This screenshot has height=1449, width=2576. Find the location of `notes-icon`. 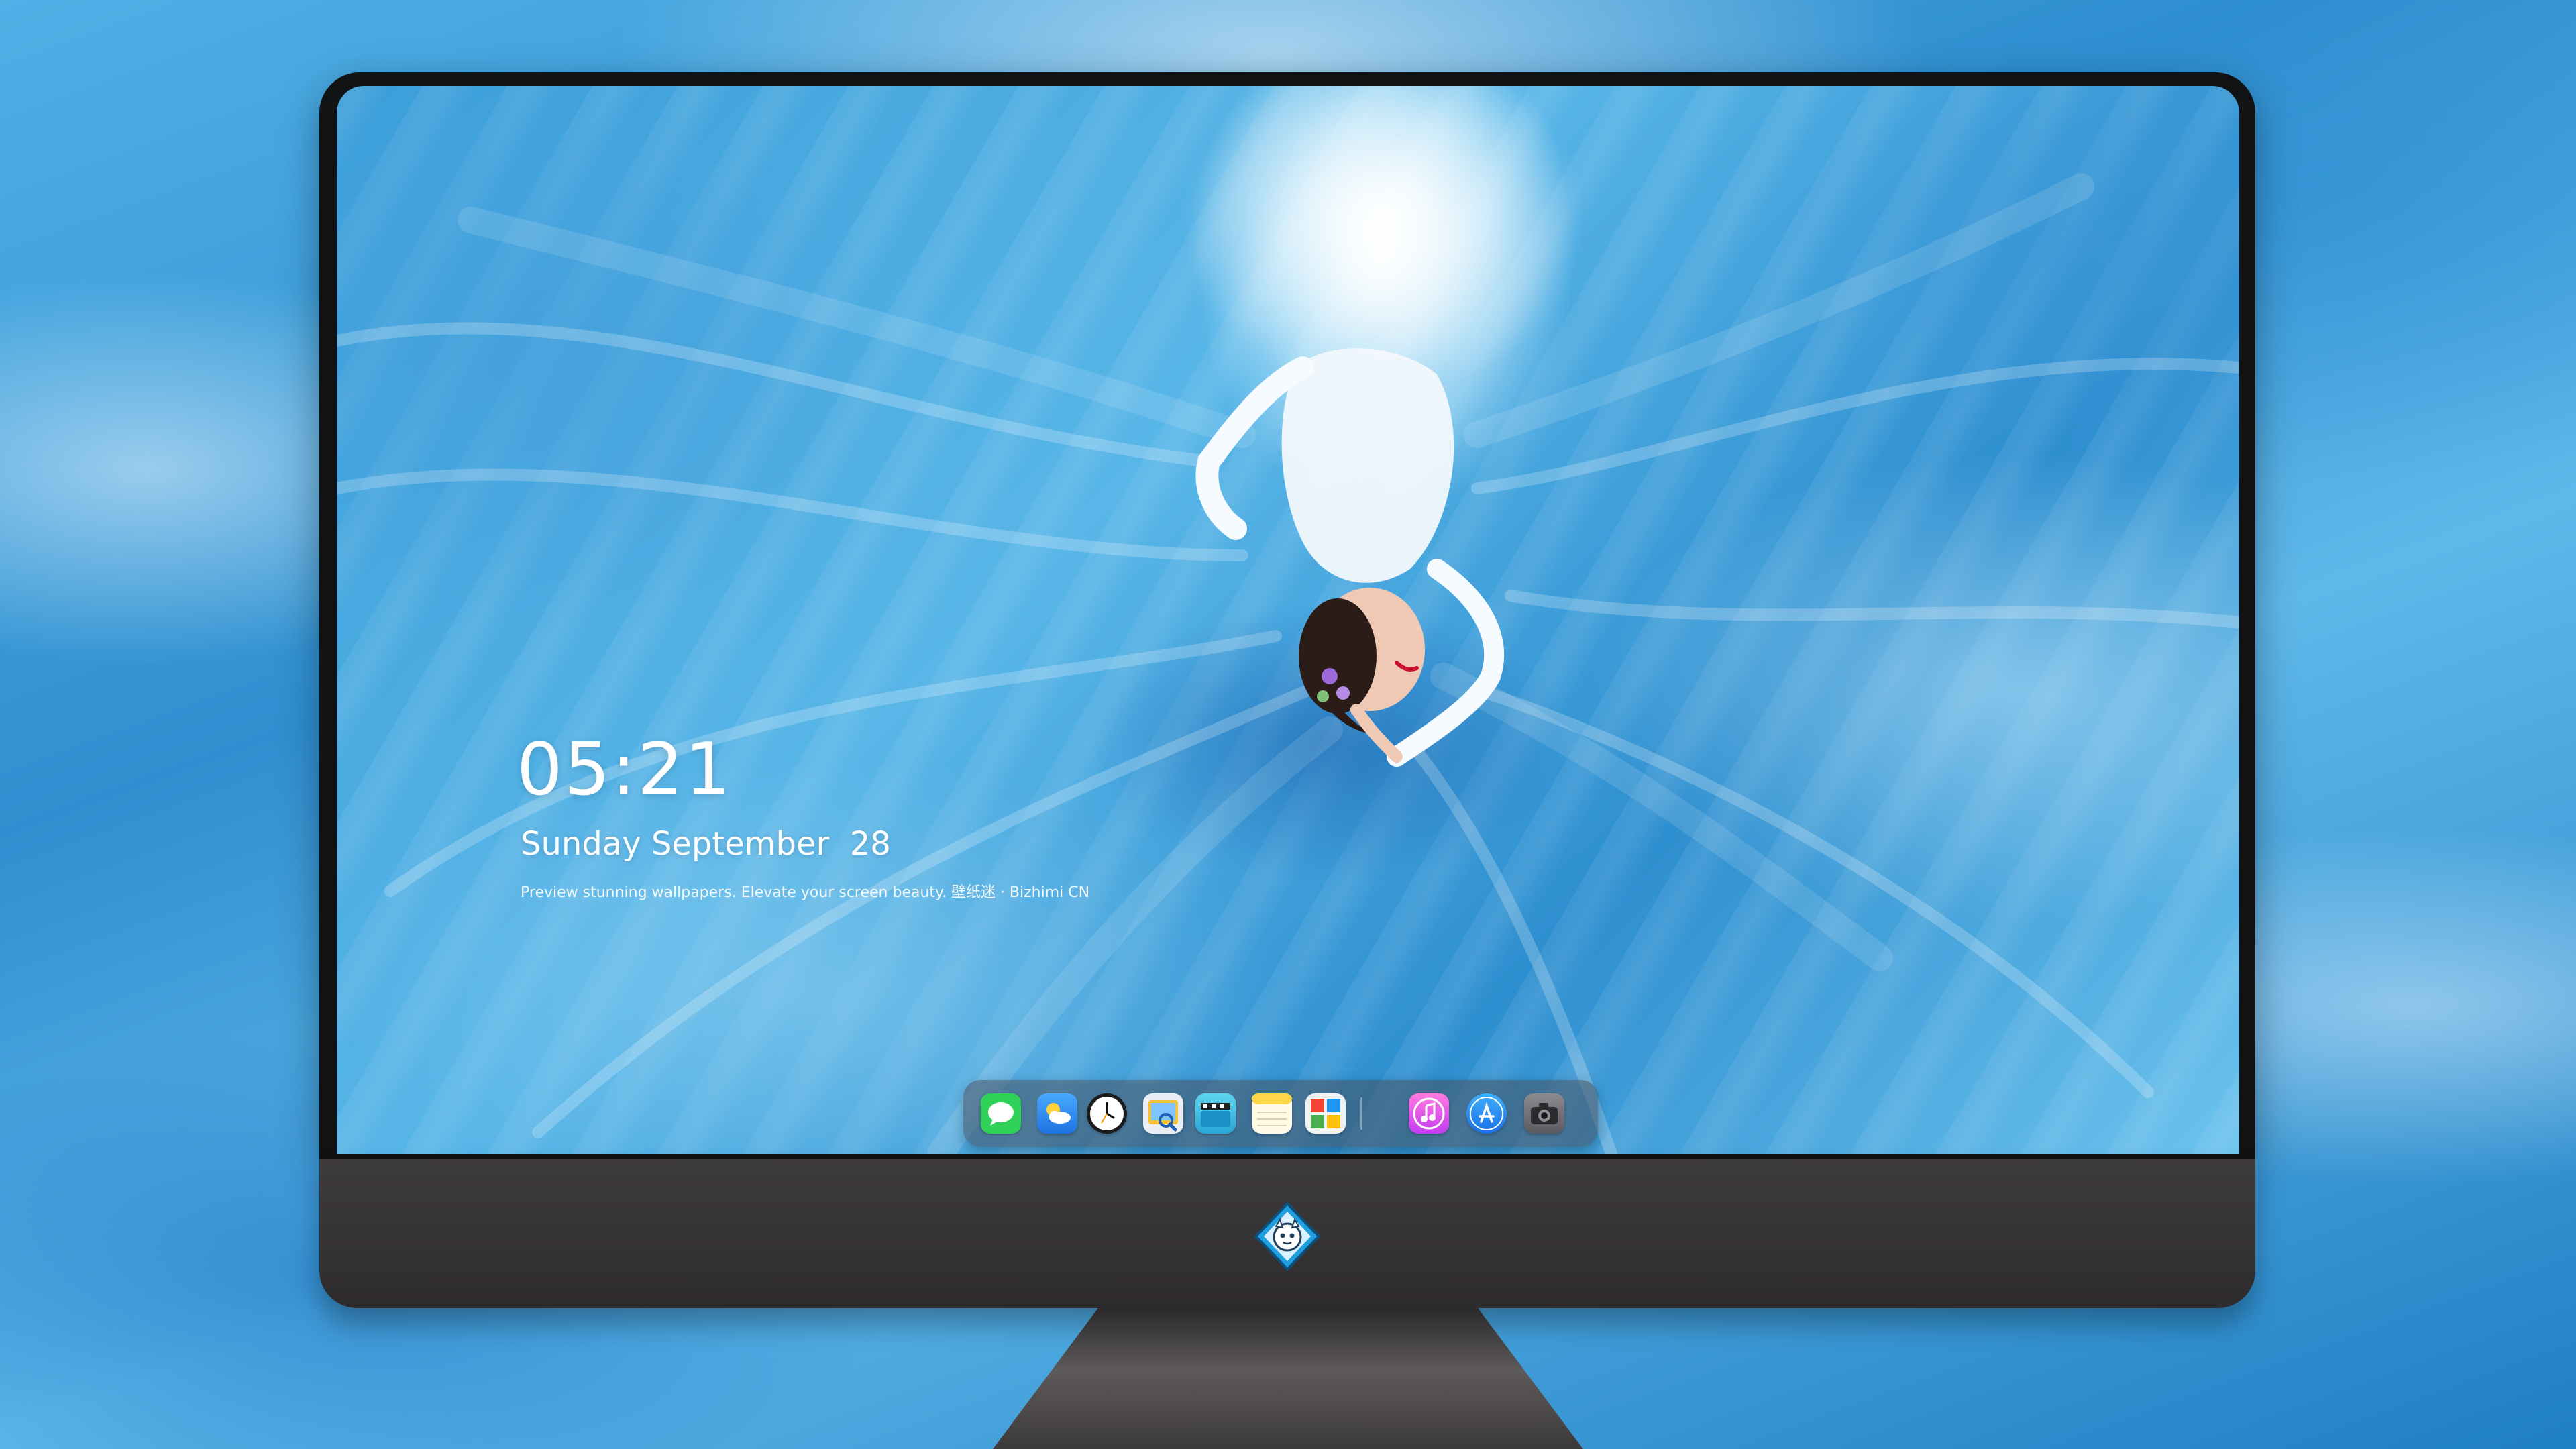

notes-icon is located at coordinates (1272, 1113).